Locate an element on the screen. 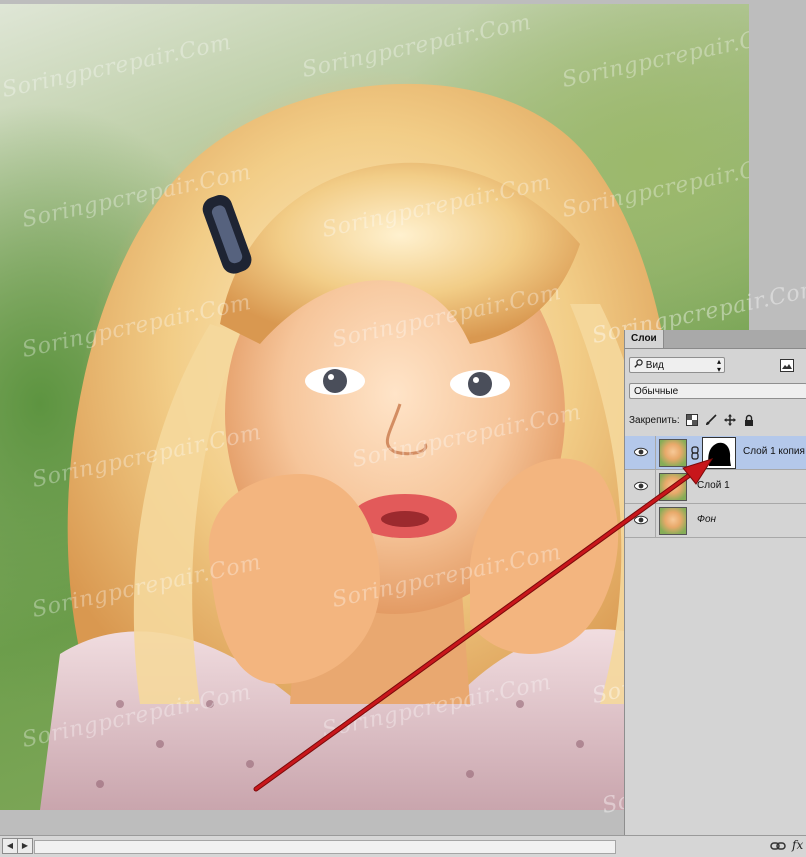 The height and width of the screenshot is (857, 806). lock-row: Закрепить: is located at coordinates (715, 421).